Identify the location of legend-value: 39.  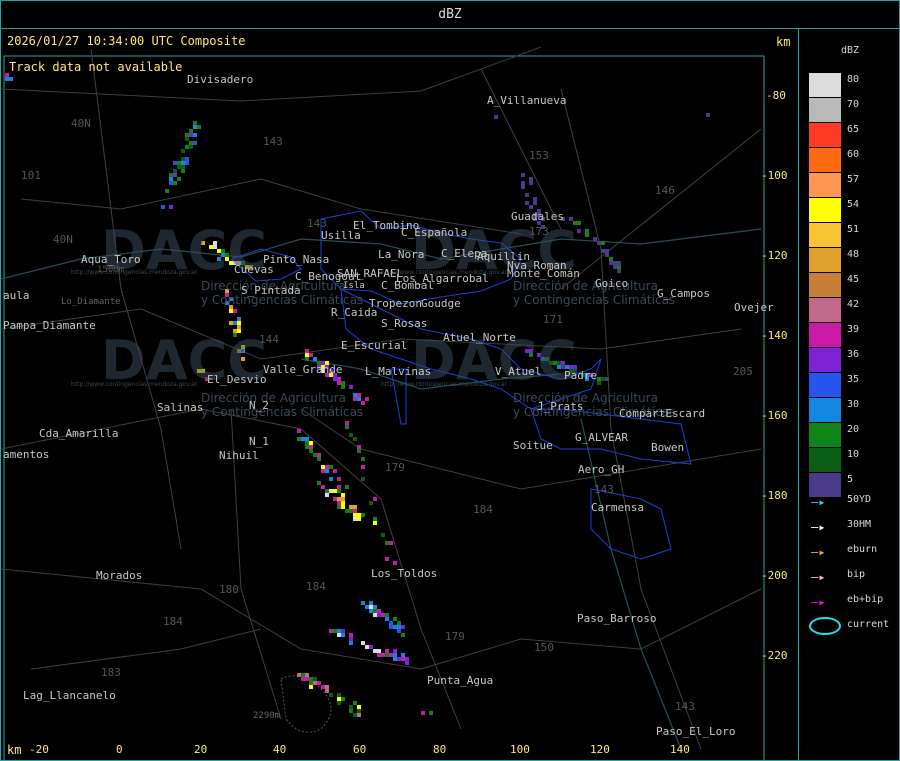
(853, 329).